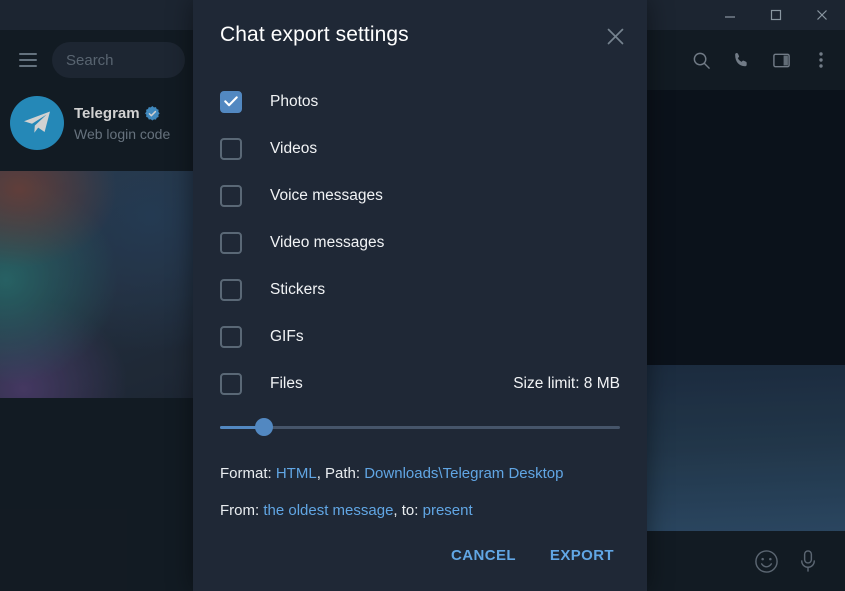 The image size is (845, 591). What do you see at coordinates (615, 36) in the screenshot?
I see `close-icon` at bounding box center [615, 36].